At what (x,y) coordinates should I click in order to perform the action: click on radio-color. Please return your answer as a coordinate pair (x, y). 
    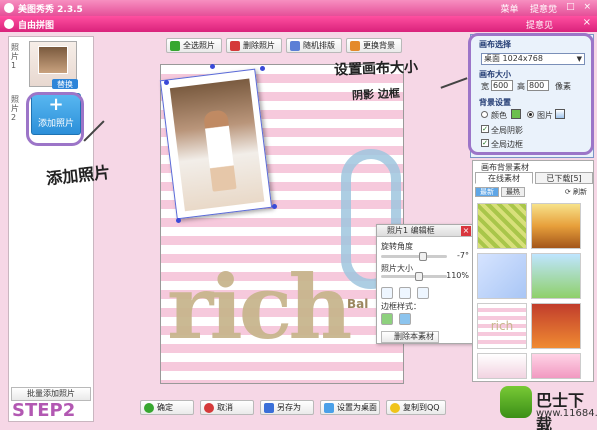
    Looking at the image, I should click on (484, 114).